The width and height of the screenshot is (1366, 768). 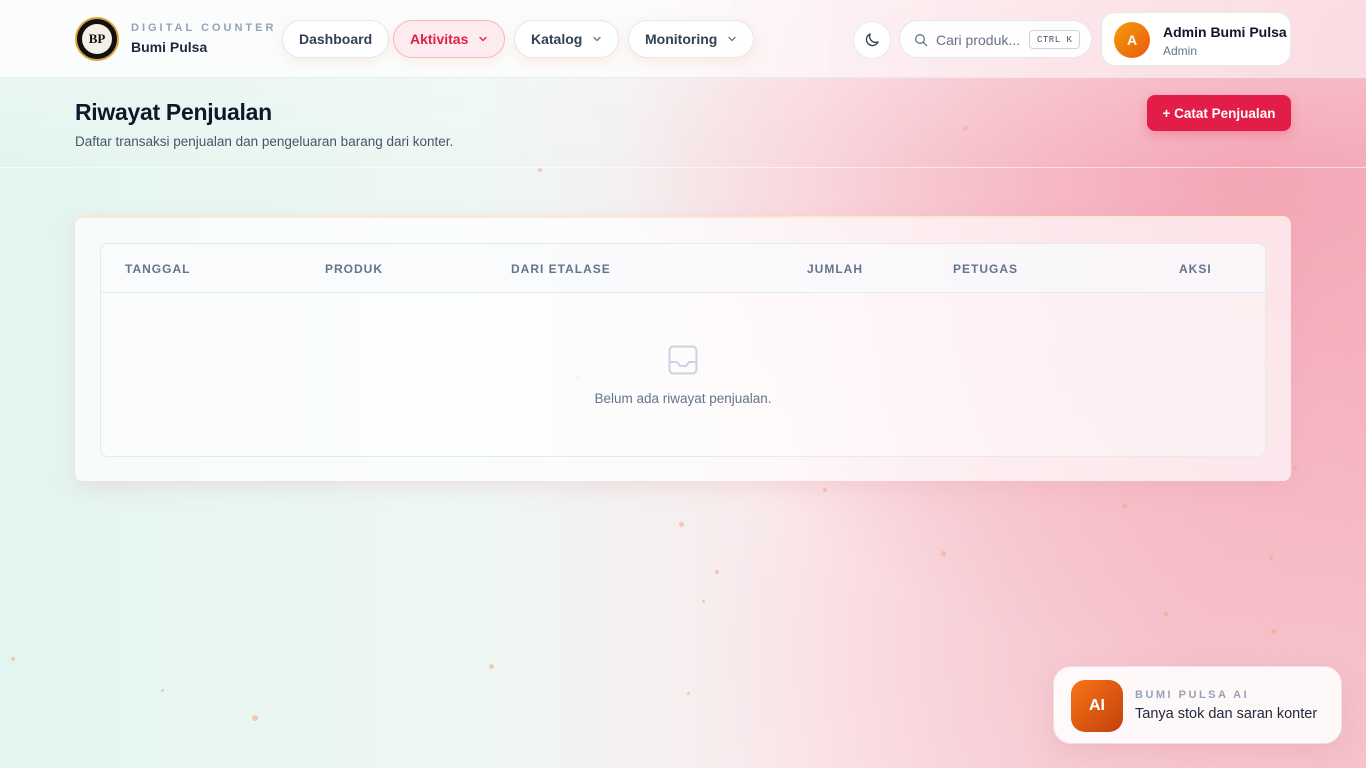 I want to click on brand-logo: BP, so click(x=97, y=39).